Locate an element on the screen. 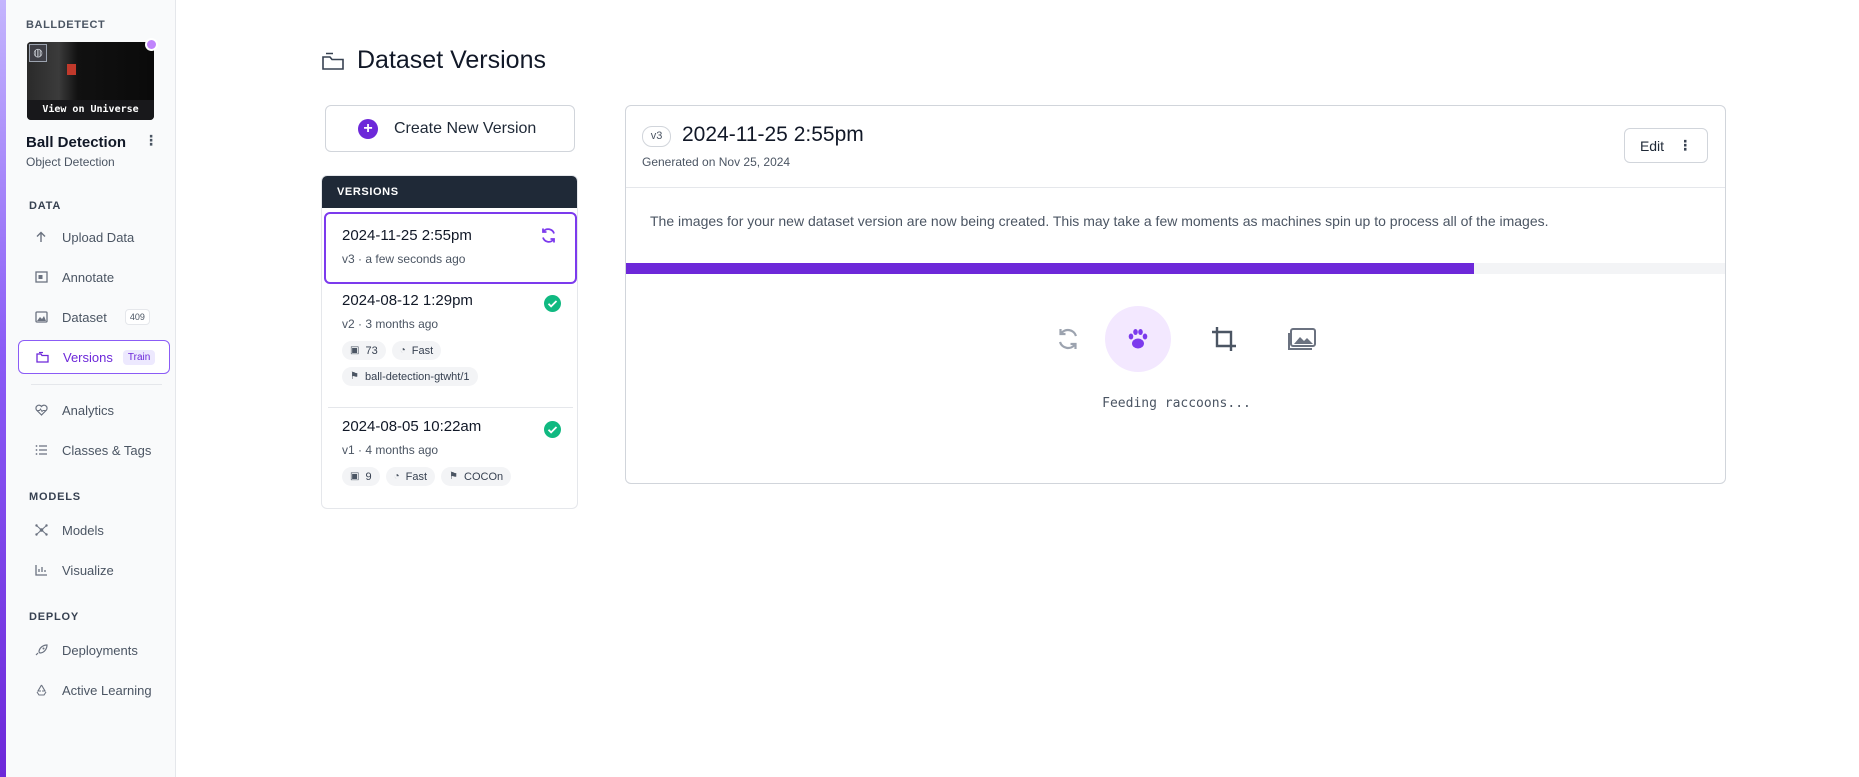 This screenshot has height=777, width=1859. page-header: Dataset Versions is located at coordinates (433, 60).